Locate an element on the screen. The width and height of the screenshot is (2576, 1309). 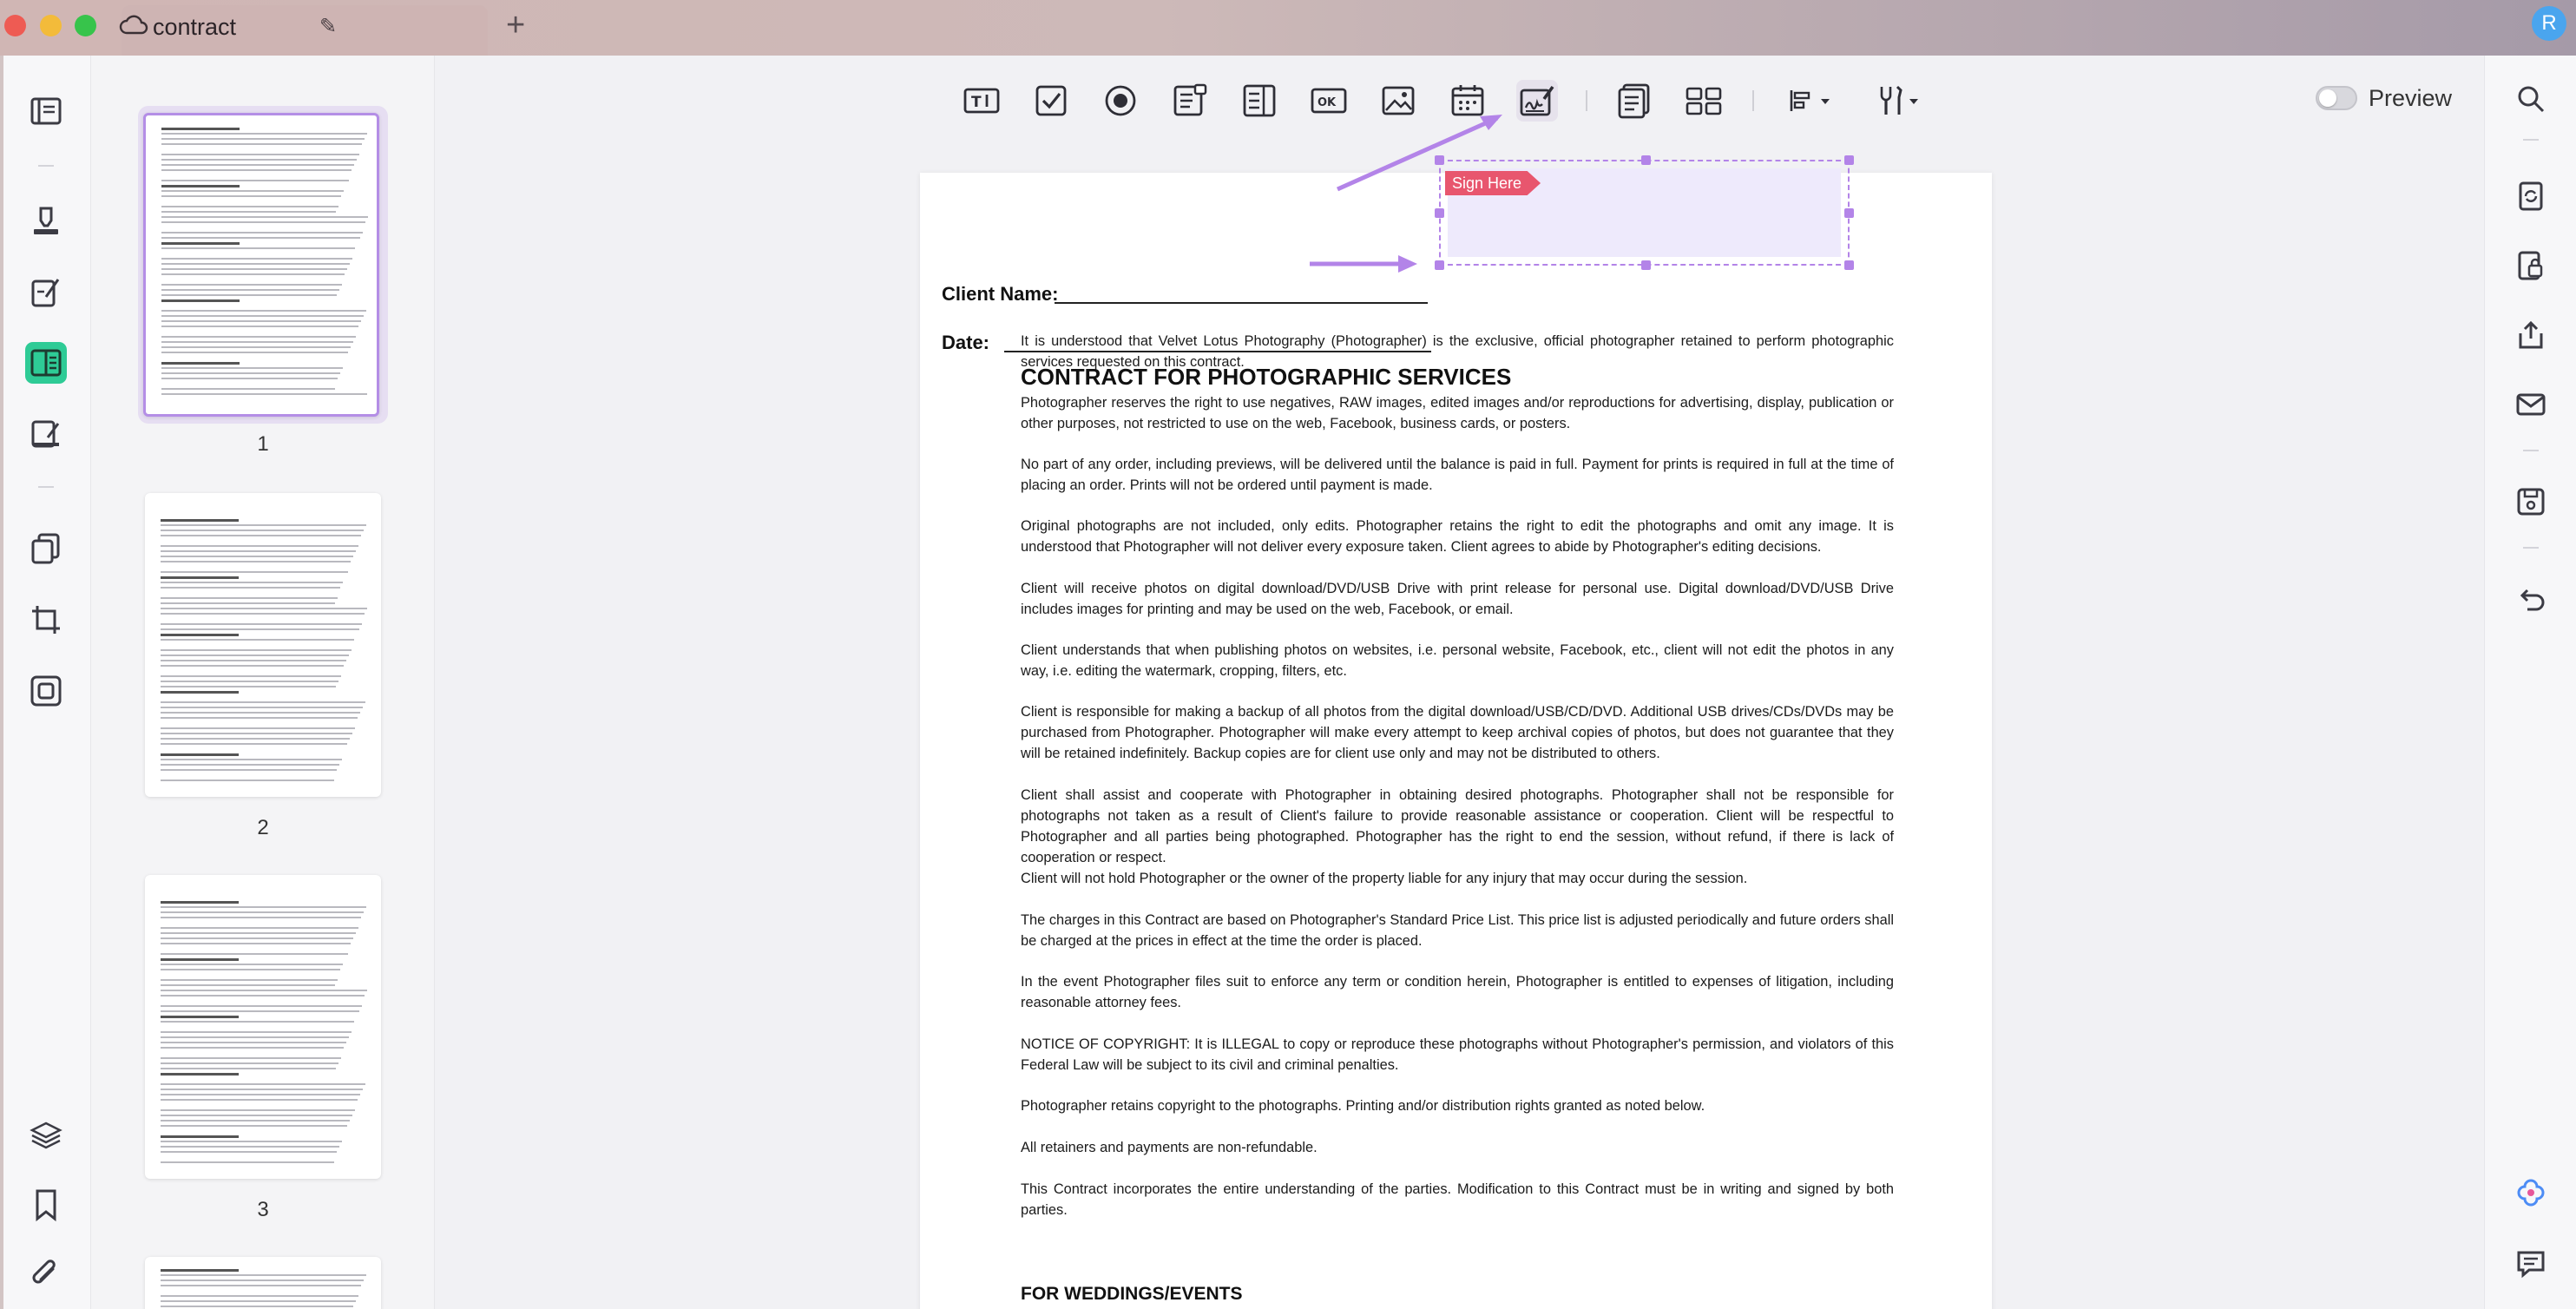
highlighter-icon is located at coordinates (46, 220).